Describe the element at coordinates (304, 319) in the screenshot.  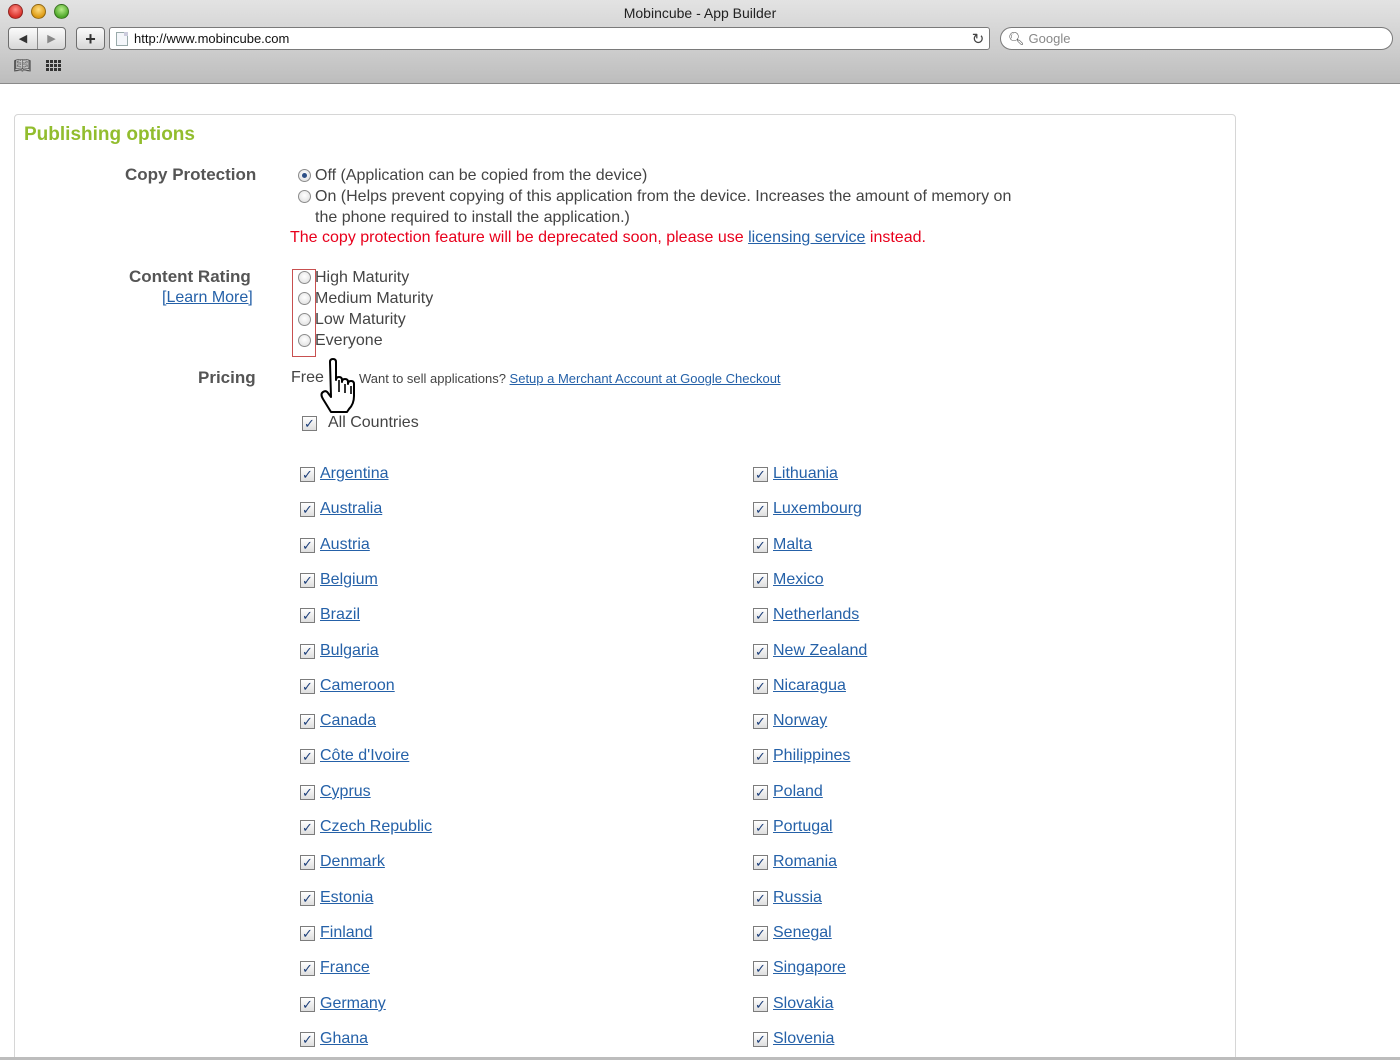
I see `rating-low-radio` at that location.